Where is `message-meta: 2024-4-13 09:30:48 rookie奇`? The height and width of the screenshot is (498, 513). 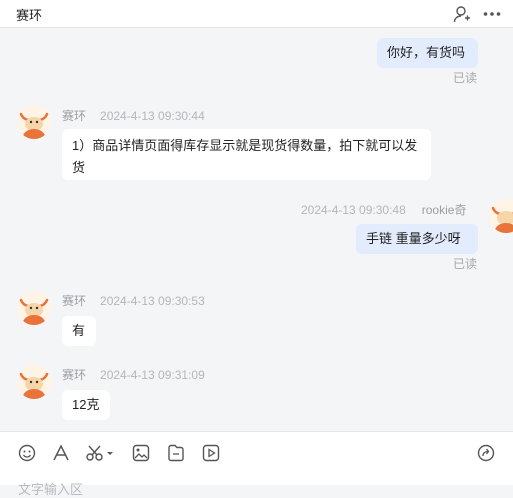
message-meta: 2024-4-13 09:30:48 rookie奇 is located at coordinates (383, 209).